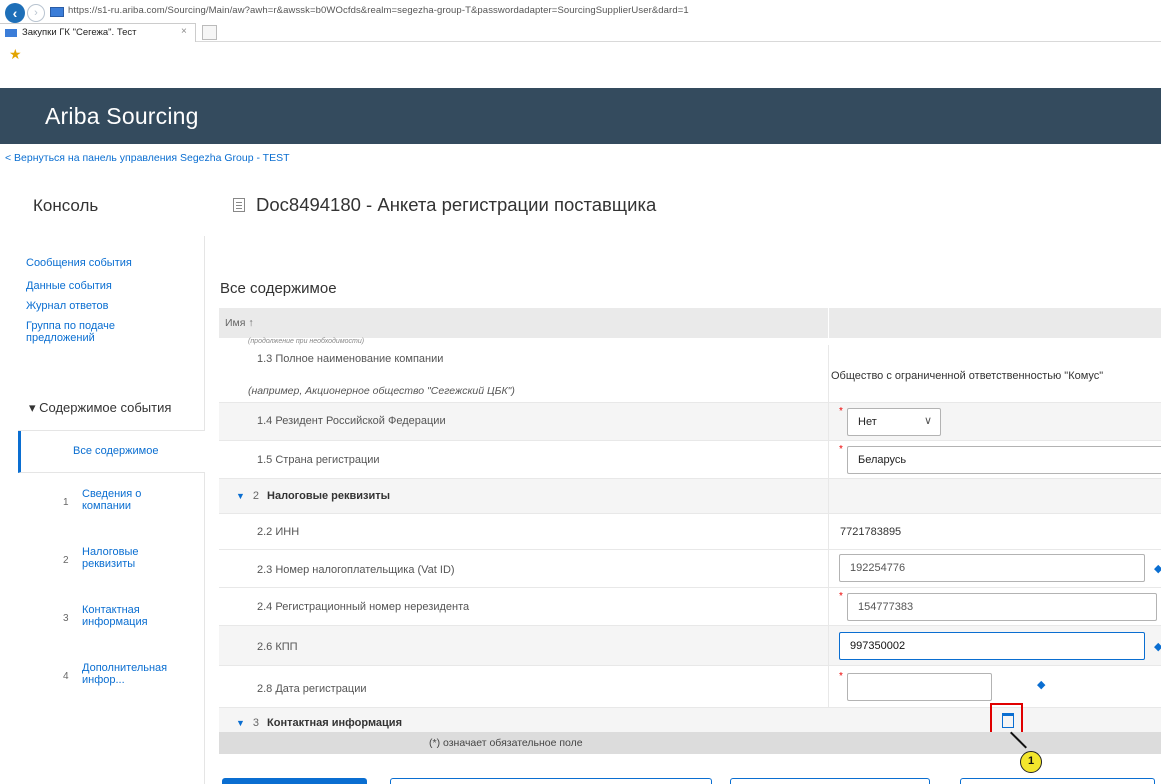 The image size is (1161, 784). I want to click on sidebar-item-label: Все содержимое, so click(115, 451).